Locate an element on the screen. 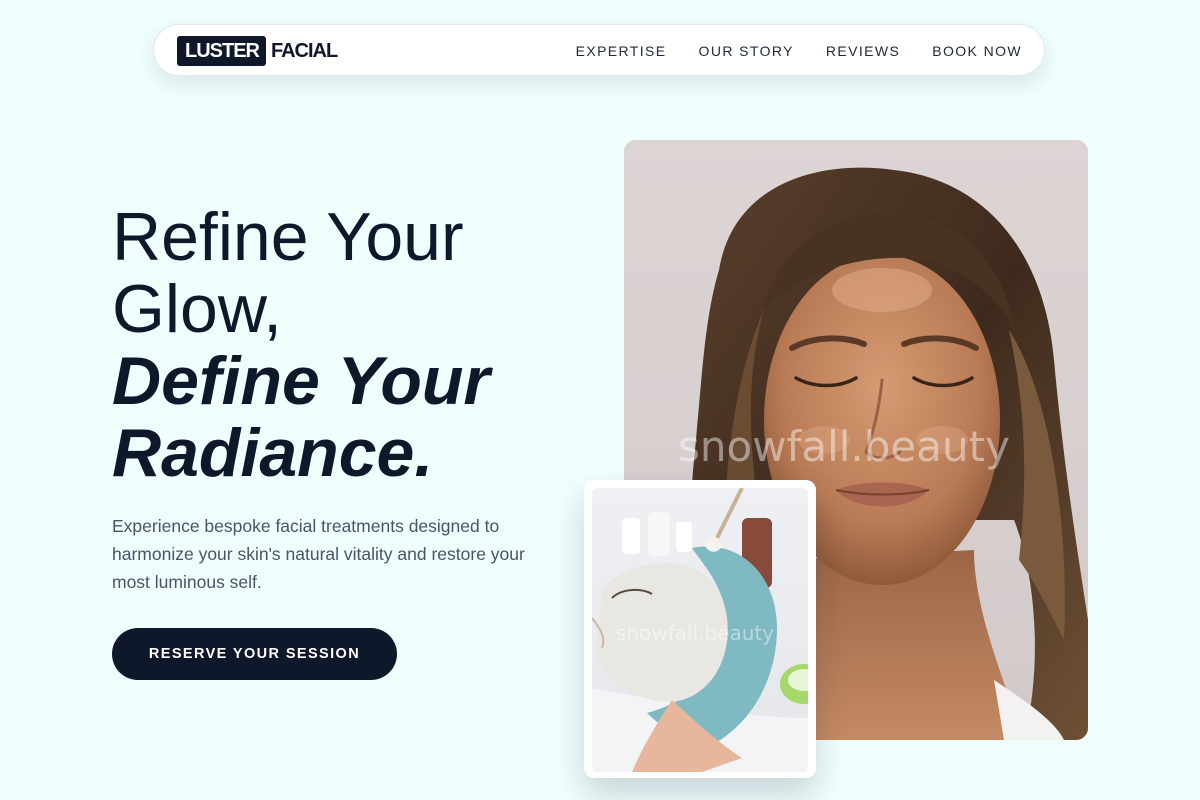 The width and height of the screenshot is (1200, 800). hero-title: Refine Your Glow, Define Your Radiance. is located at coordinates (301, 345).